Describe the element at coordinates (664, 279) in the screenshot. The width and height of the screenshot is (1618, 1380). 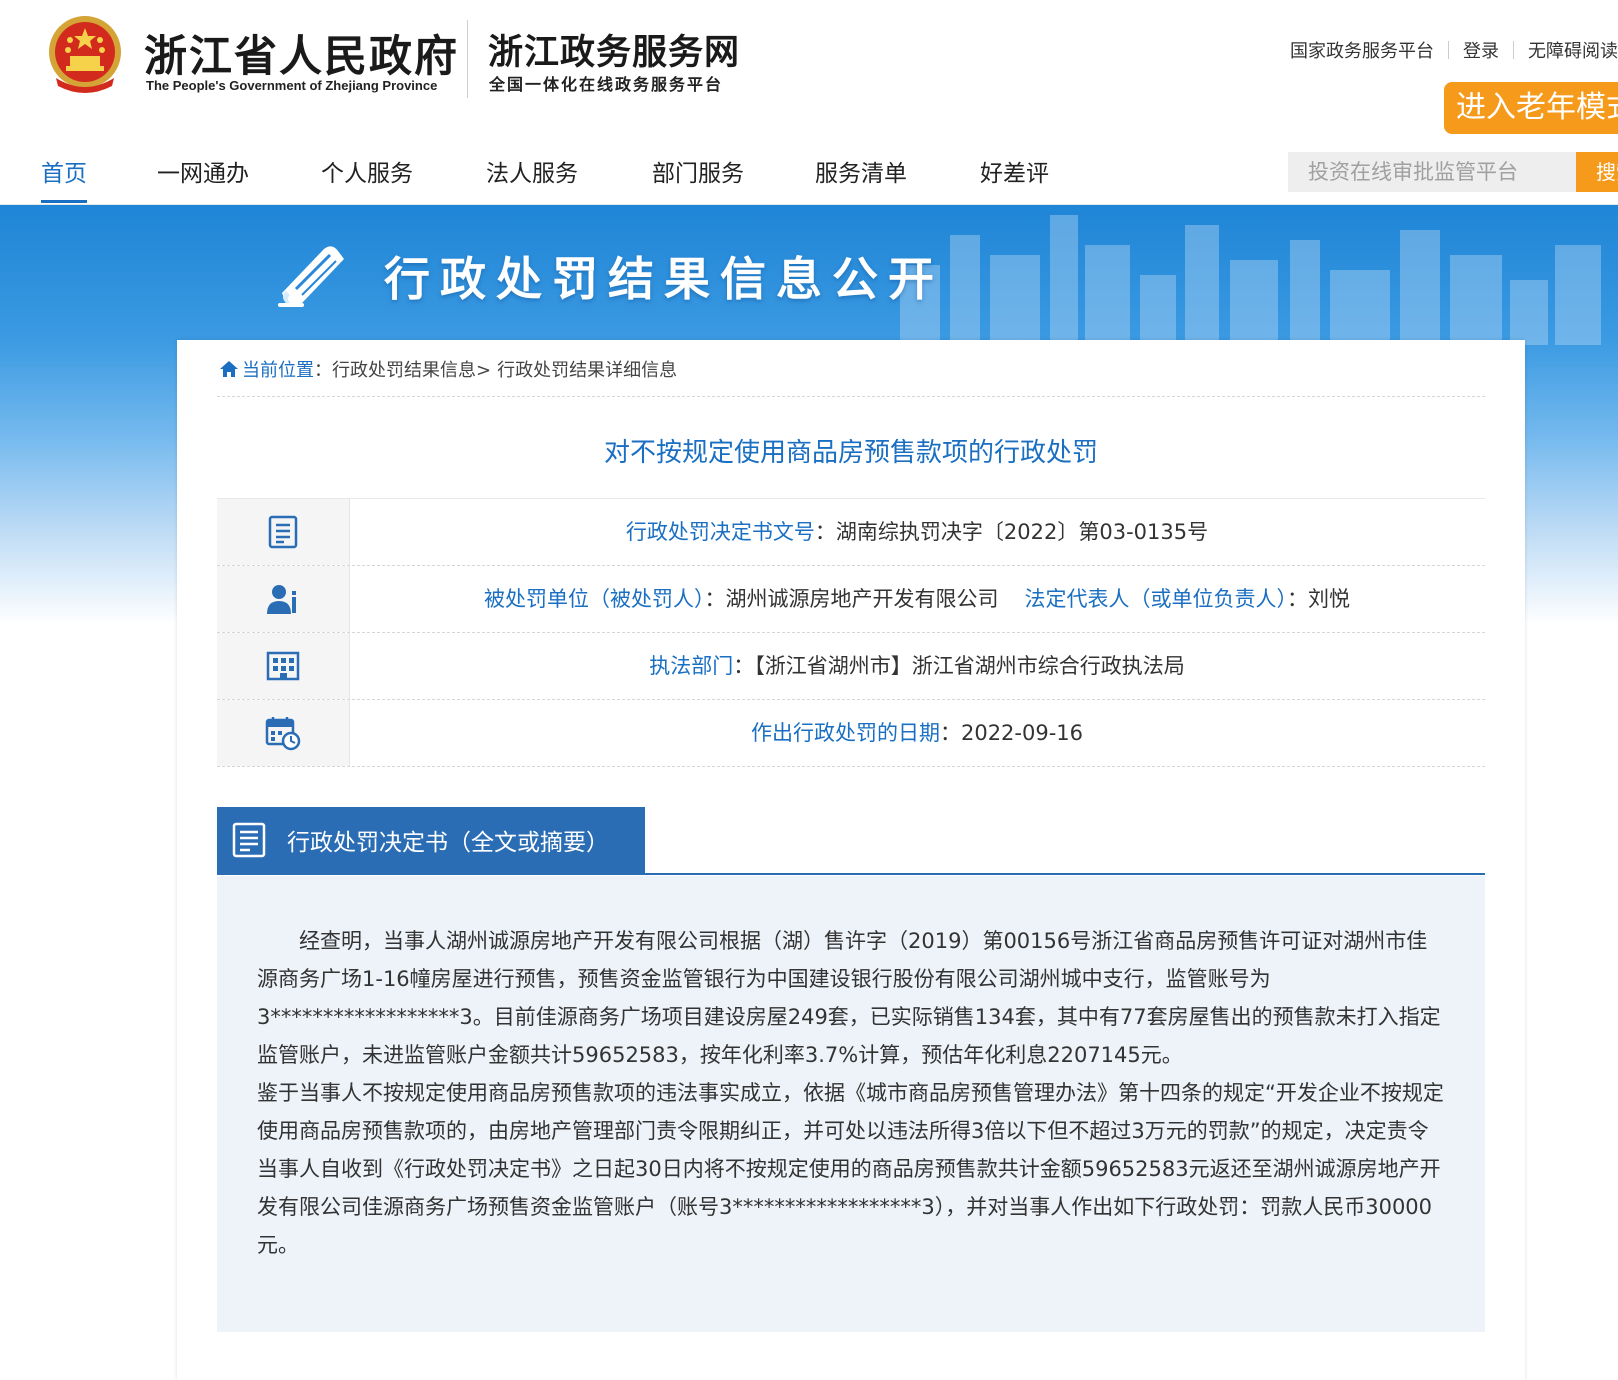
I see `banner-title: 行政处罚结果信息公开` at that location.